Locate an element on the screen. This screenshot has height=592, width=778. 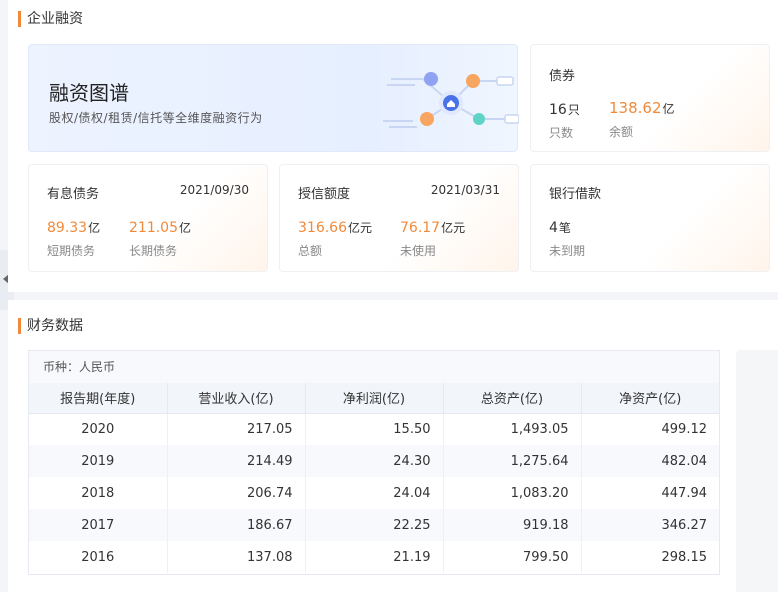
table-cell: 1,083.20 is located at coordinates (512, 493).